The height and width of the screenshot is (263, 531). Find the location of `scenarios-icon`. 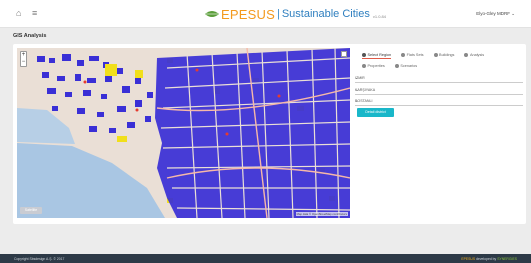

scenarios-icon is located at coordinates (396, 66).